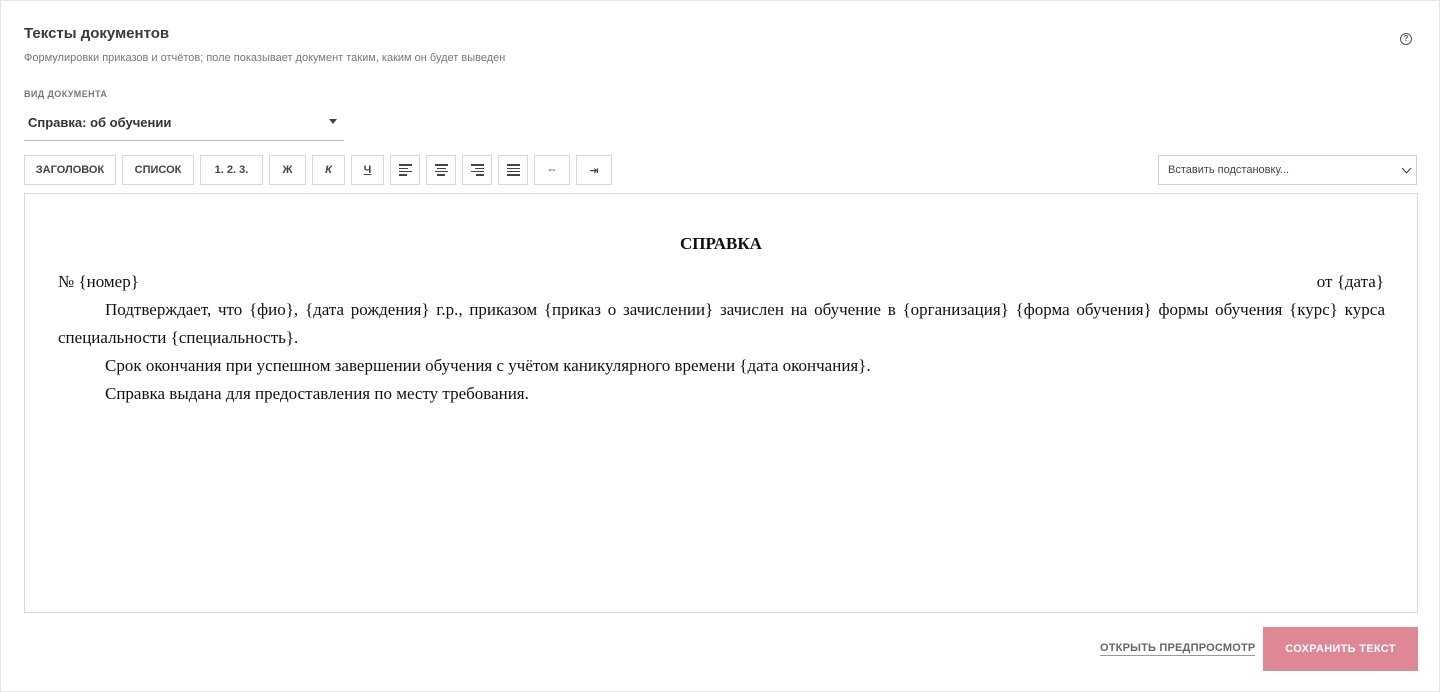  I want to click on doc-type-label: ВИД ДОКУМЕНТА, so click(66, 94).